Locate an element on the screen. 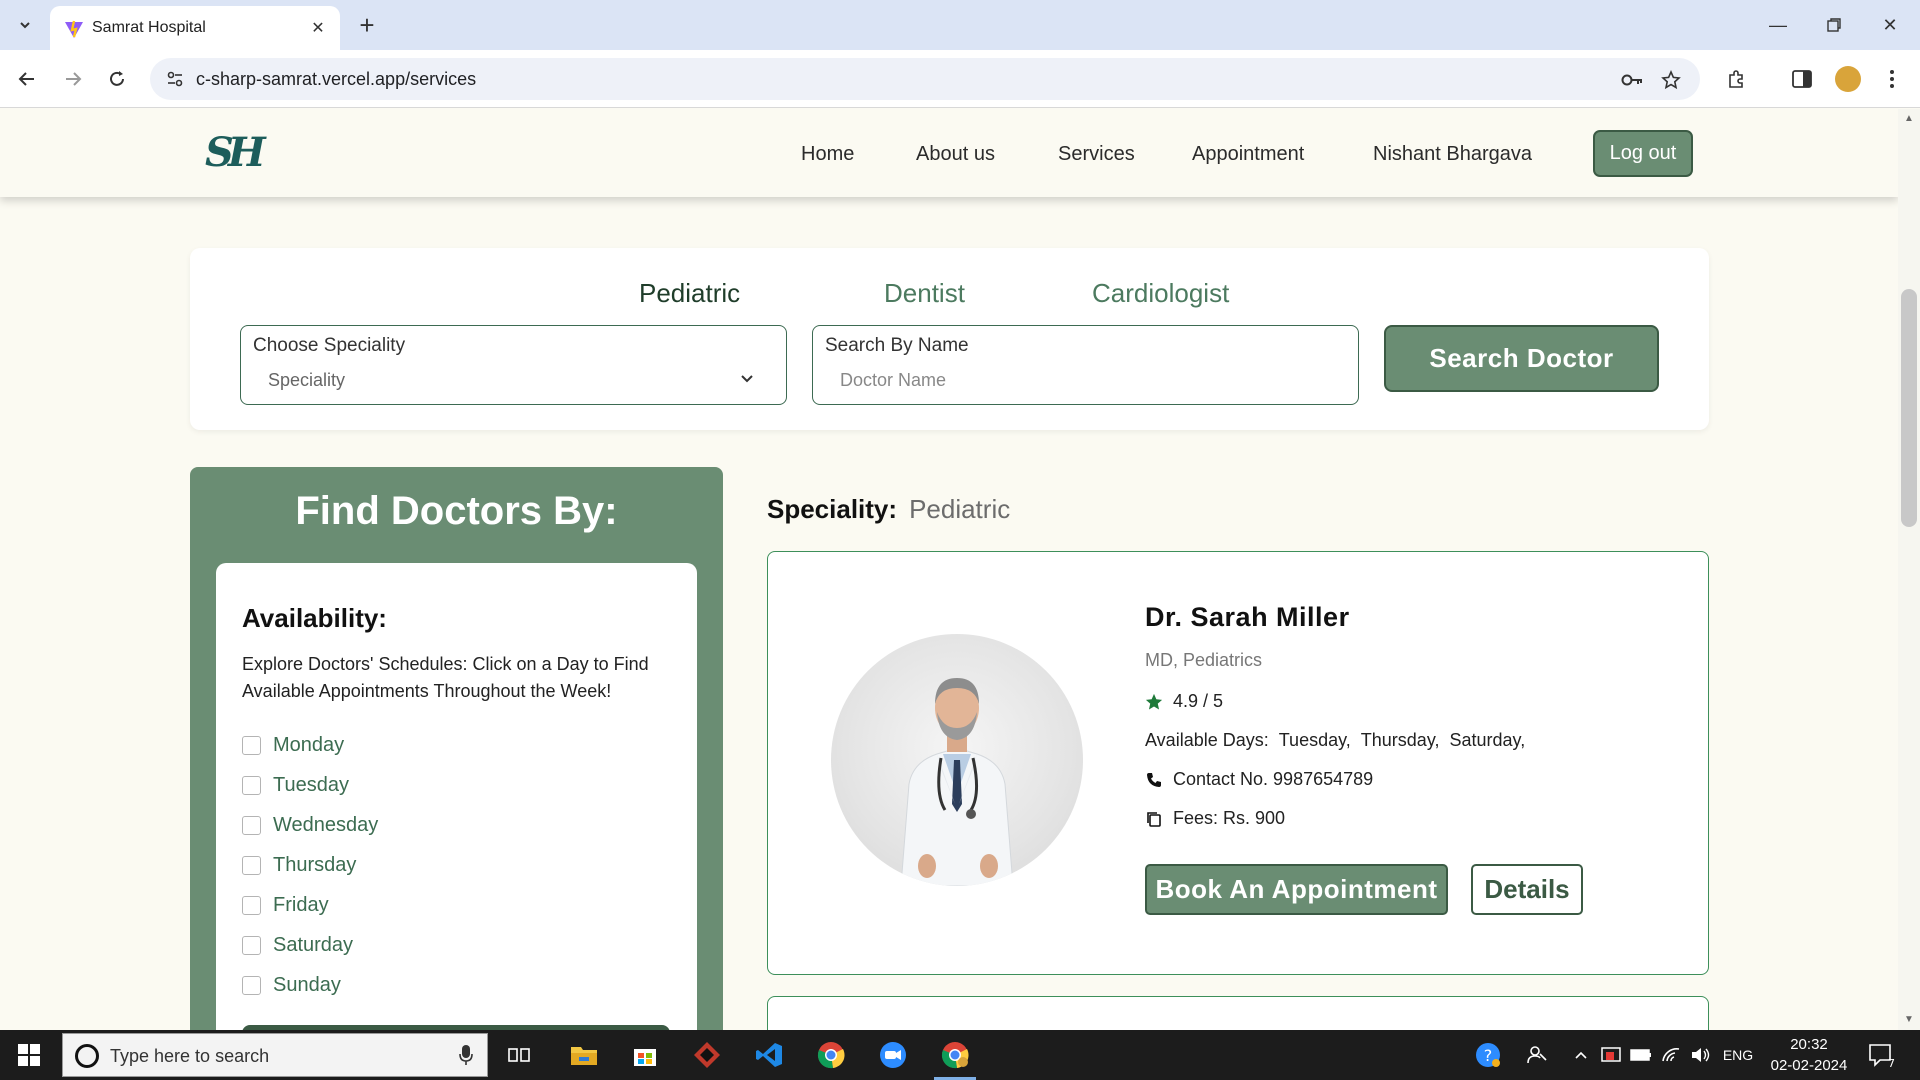 This screenshot has width=1920, height=1080. tab-close-icon: ✕ is located at coordinates (318, 28).